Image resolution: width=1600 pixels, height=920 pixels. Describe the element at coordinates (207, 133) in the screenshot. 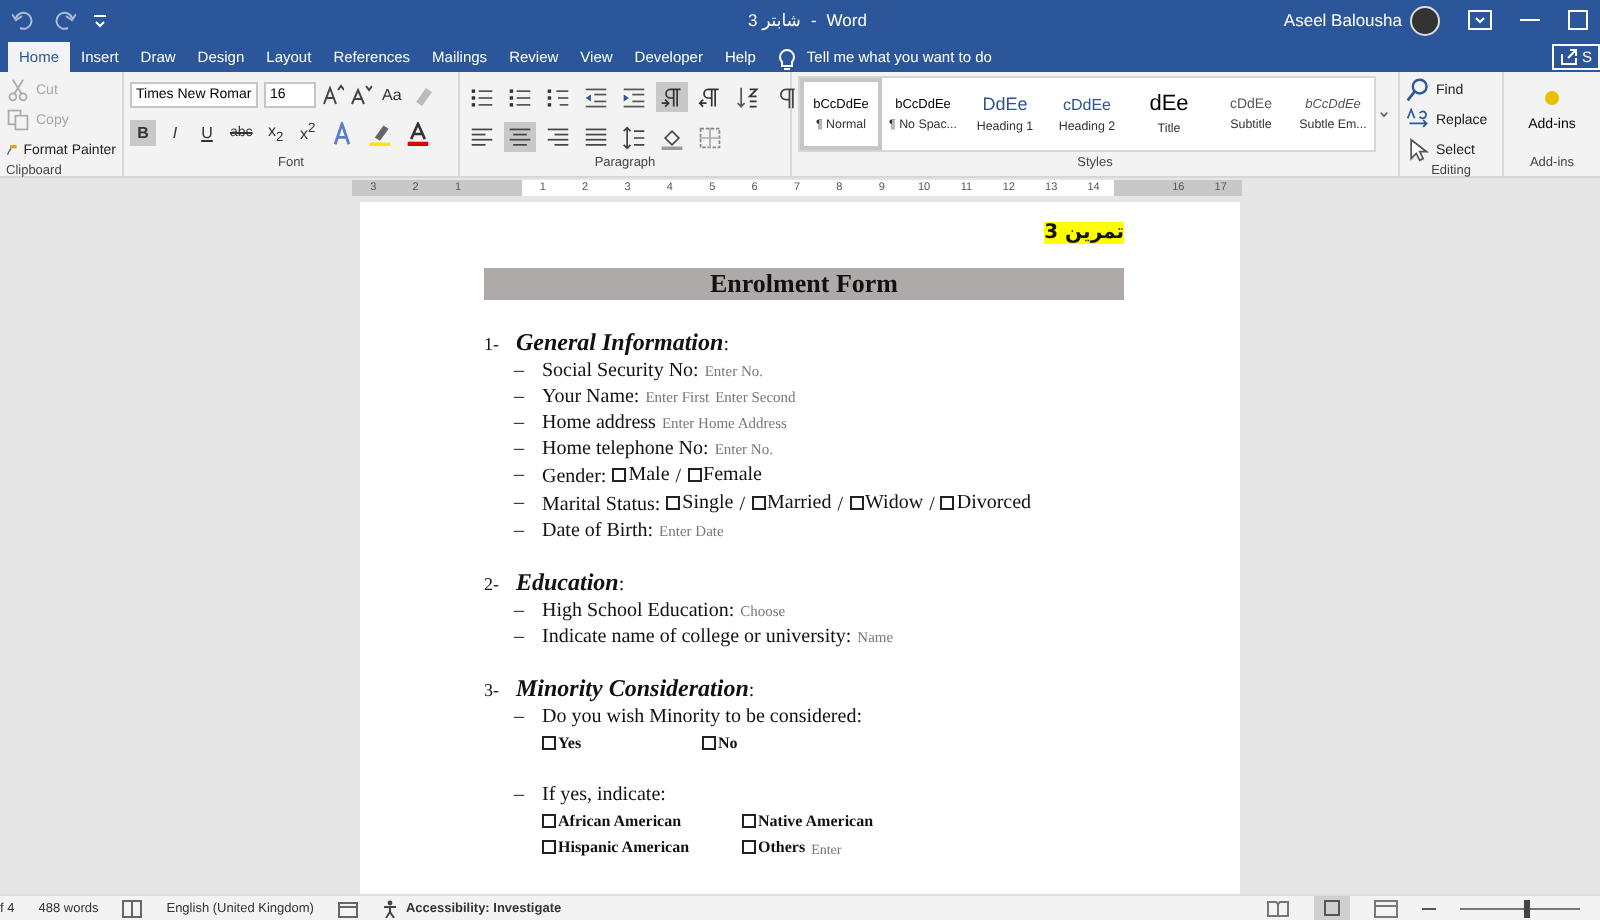

I see `format-button: U` at that location.